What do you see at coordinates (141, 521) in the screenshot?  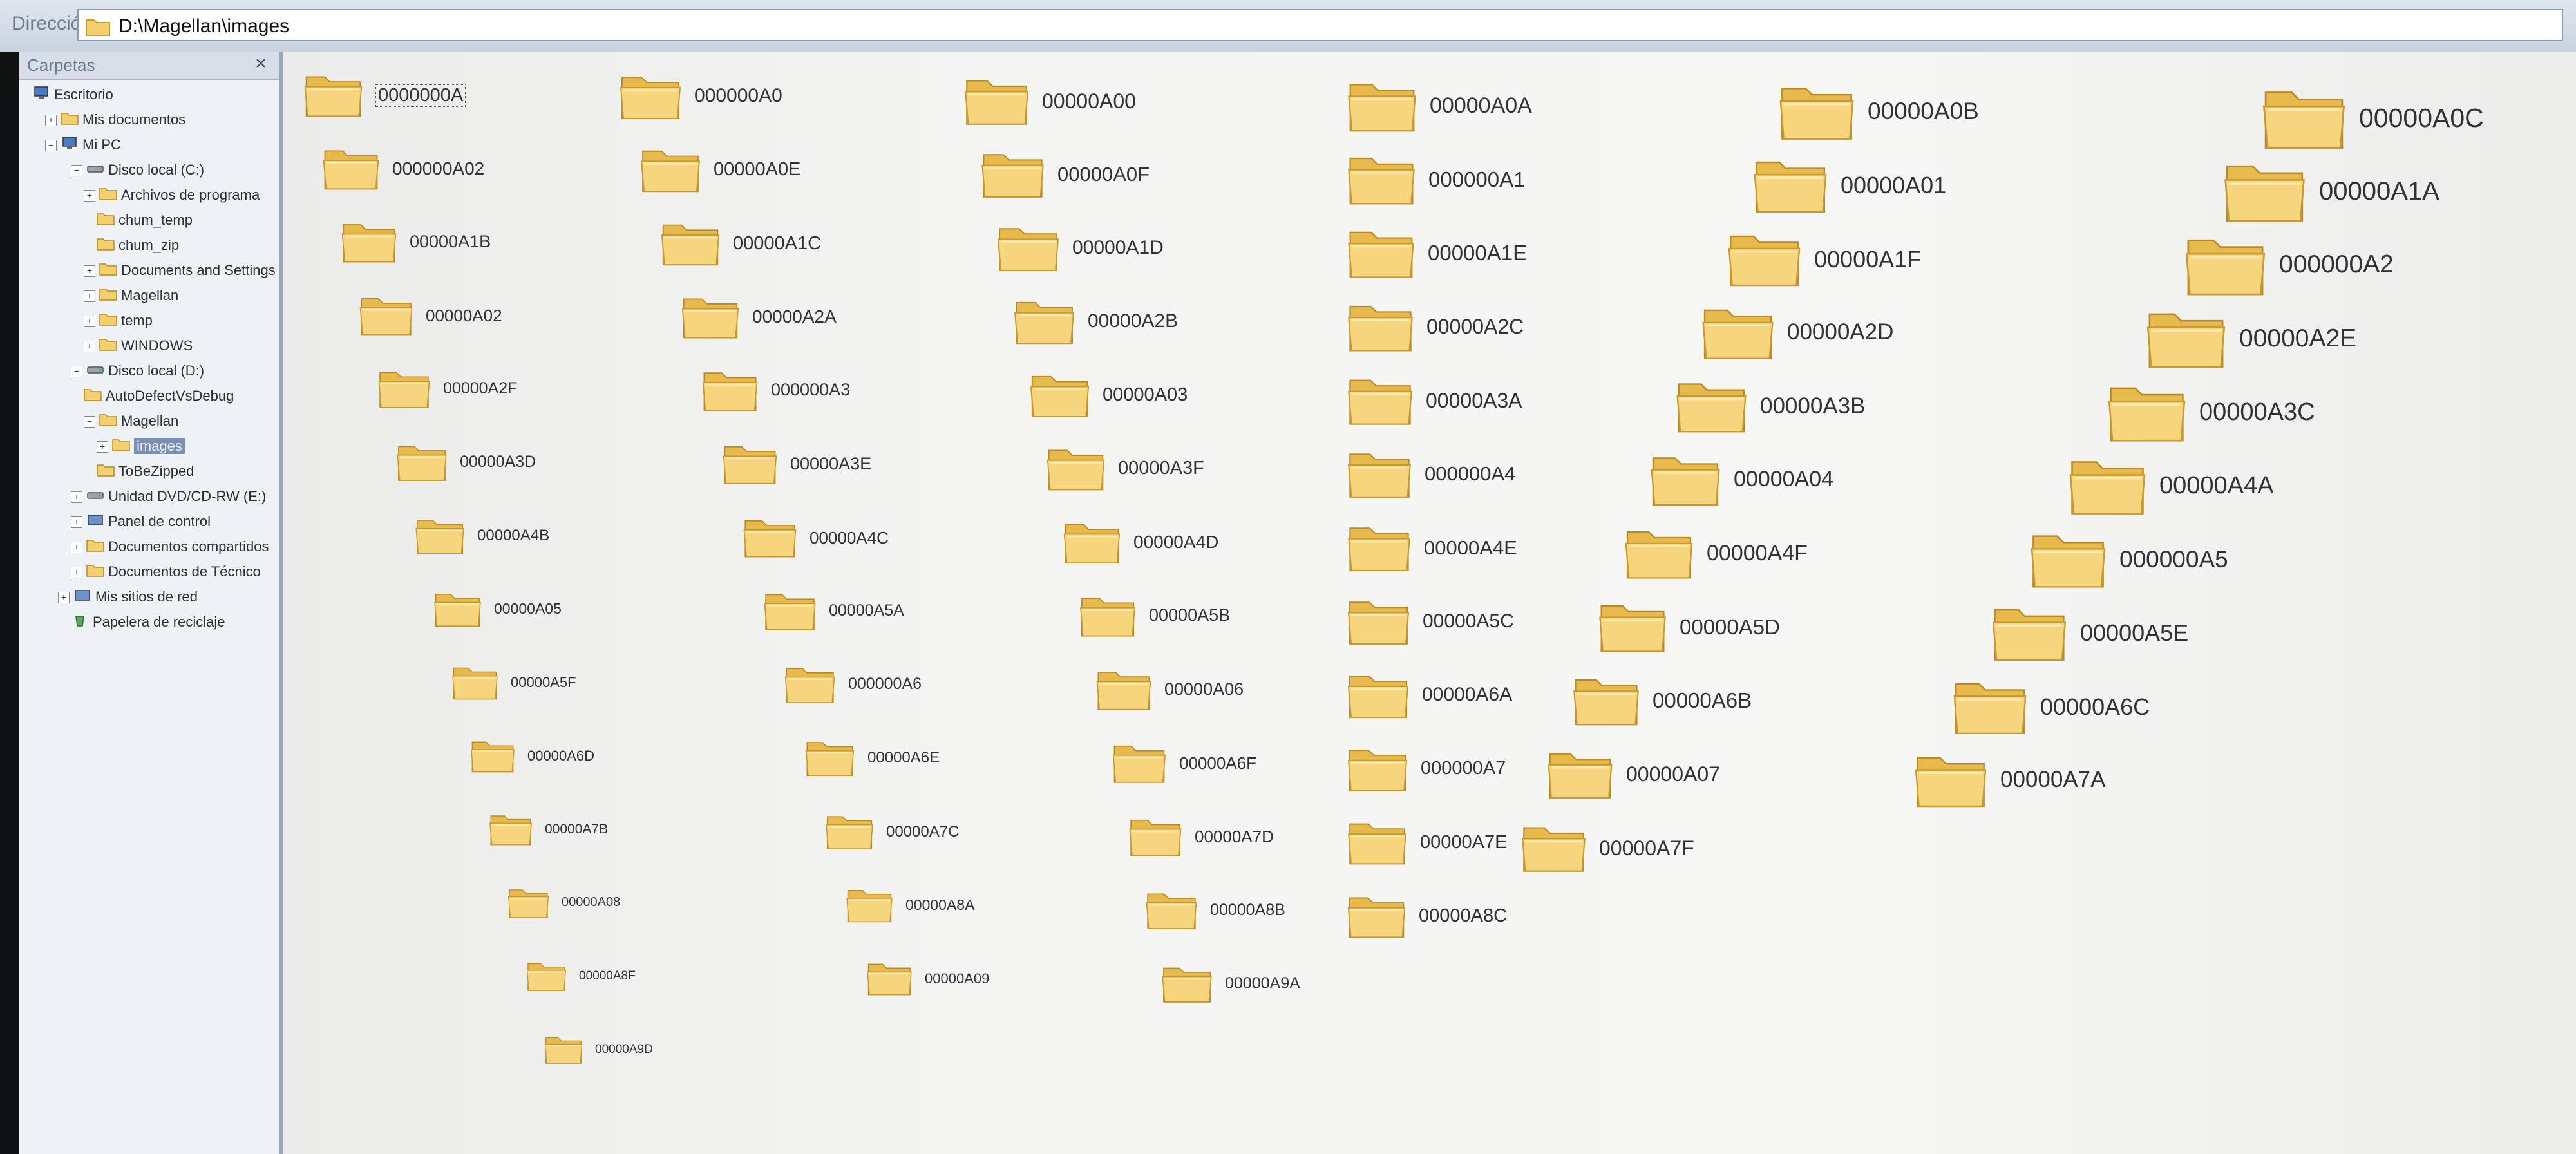 I see `tree-item: + Panel de control` at bounding box center [141, 521].